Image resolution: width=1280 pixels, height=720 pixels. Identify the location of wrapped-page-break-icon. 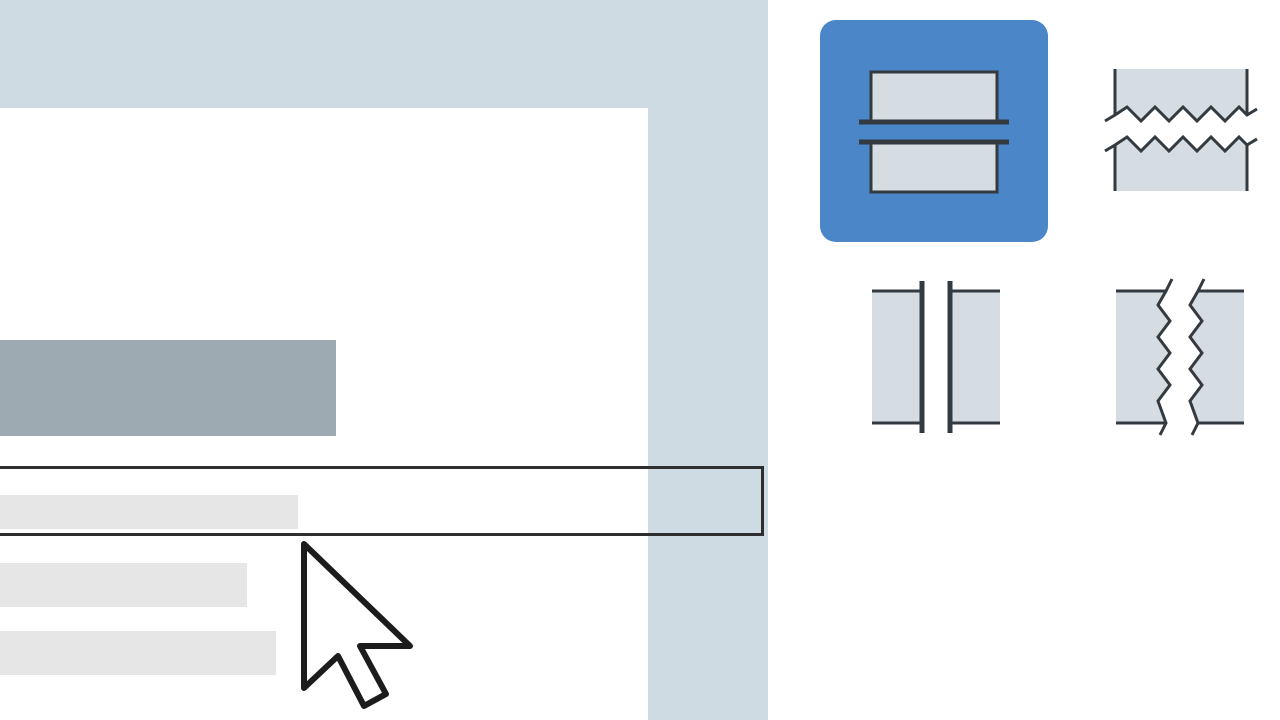
(1181, 130).